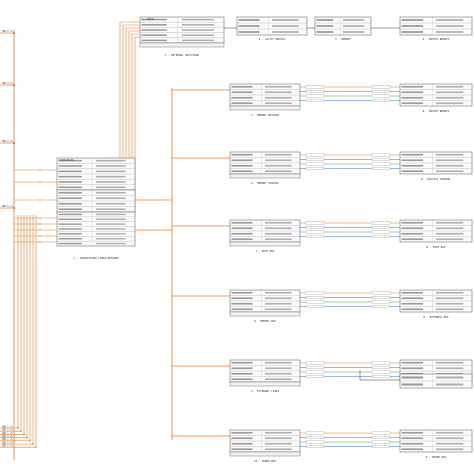 This screenshot has width=474, height=474. Describe the element at coordinates (7, 206) in the screenshot. I see `left-connector-label: GND.0 +5` at that location.